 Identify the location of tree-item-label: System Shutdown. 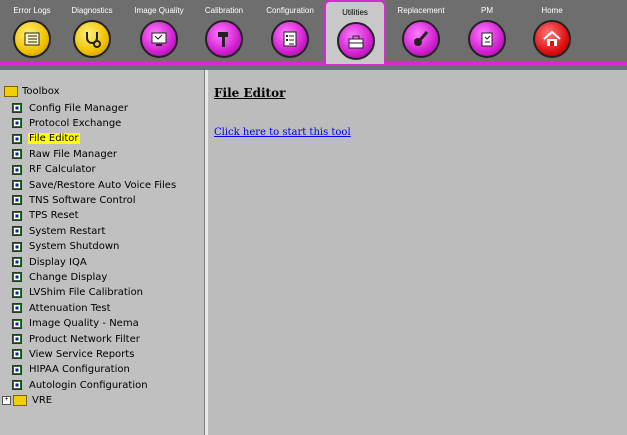
(74, 247).